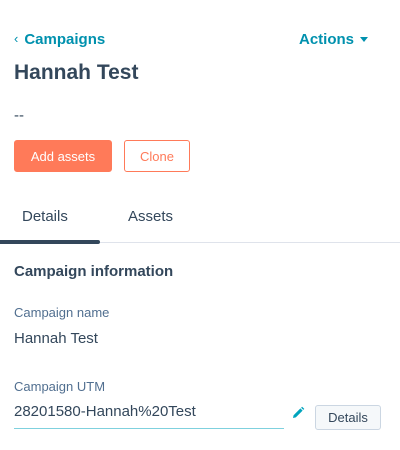  What do you see at coordinates (364, 39) in the screenshot?
I see `caret-down-icon` at bounding box center [364, 39].